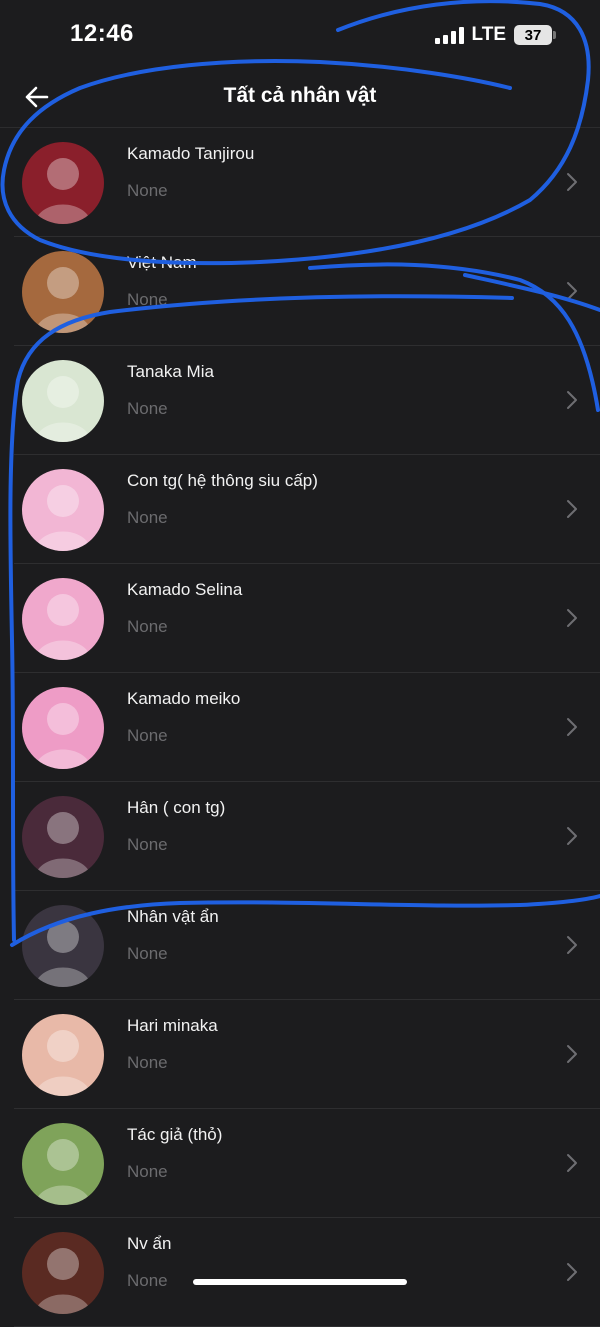 Image resolution: width=600 pixels, height=1327 pixels. Describe the element at coordinates (102, 33) in the screenshot. I see `status-time: 12:46` at that location.